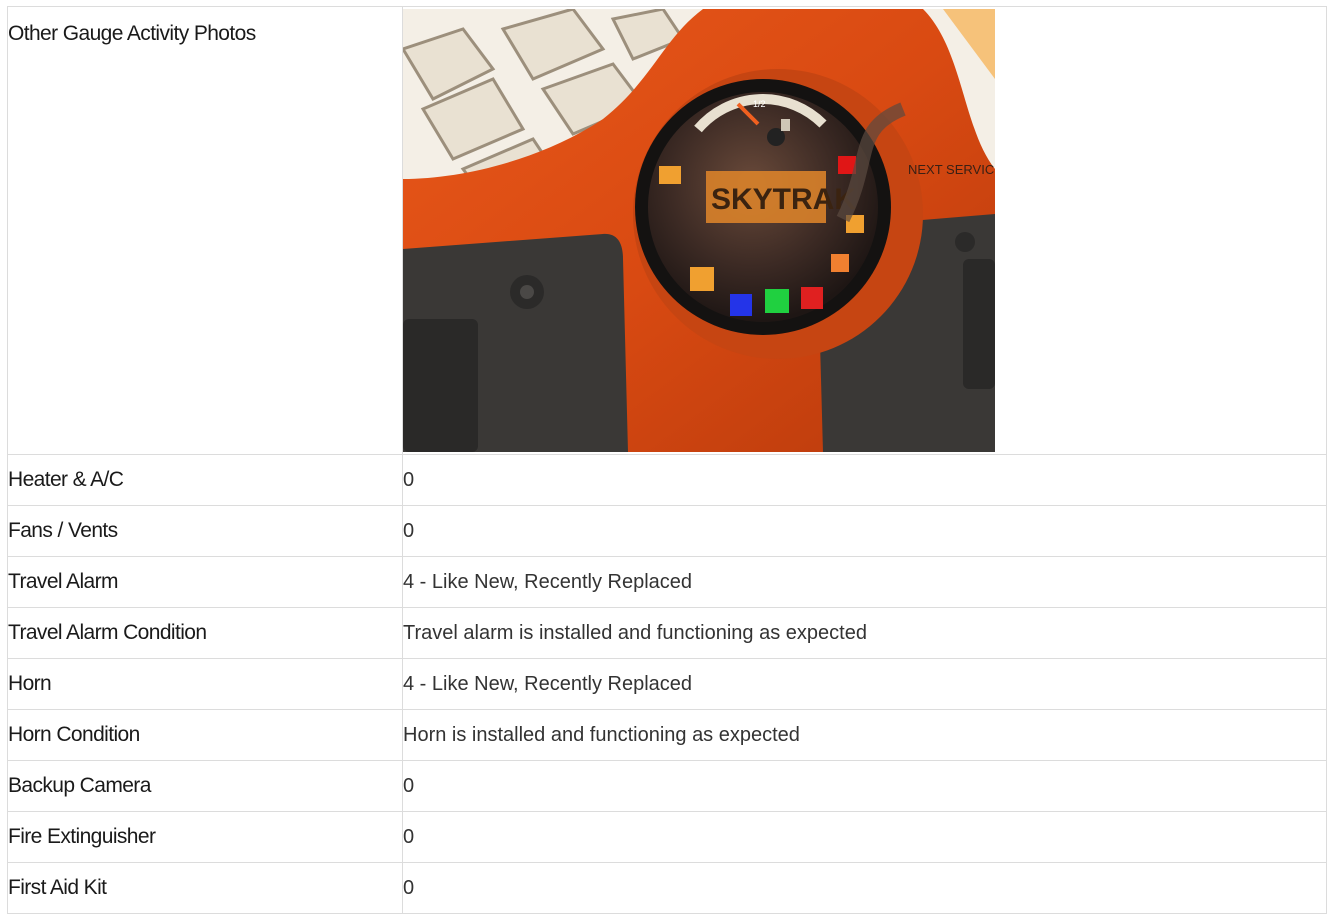 The image size is (1327, 914). I want to click on table-row: Horn 4 - Like New, Recently Replaced, so click(667, 684).